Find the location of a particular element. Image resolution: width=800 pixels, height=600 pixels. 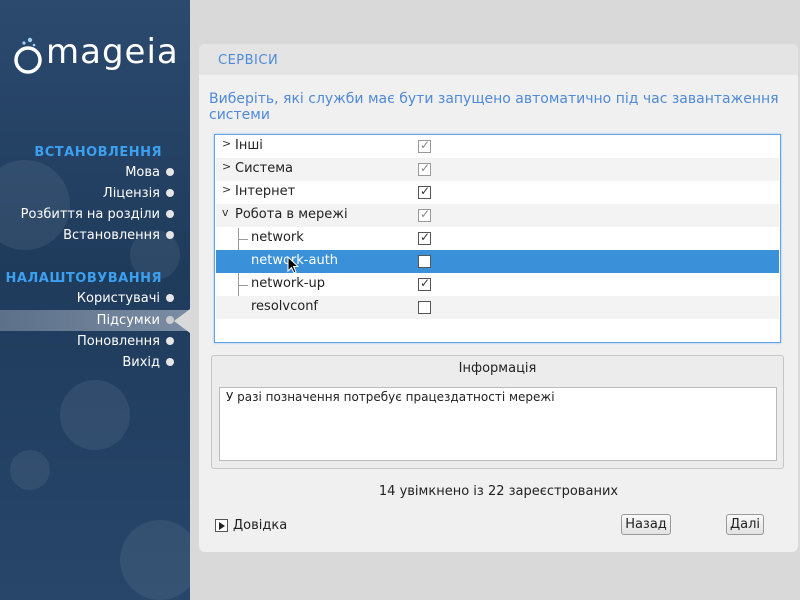

tree-row-label: Робота в мережі is located at coordinates (291, 214).